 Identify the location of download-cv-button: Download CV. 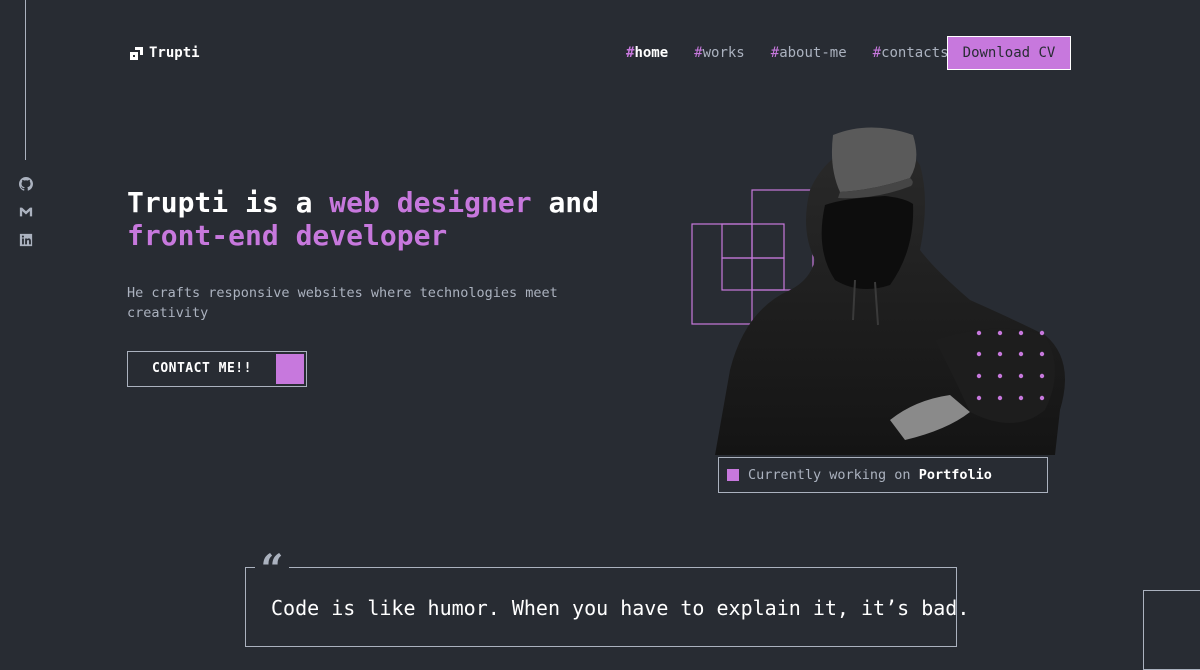
(1009, 53).